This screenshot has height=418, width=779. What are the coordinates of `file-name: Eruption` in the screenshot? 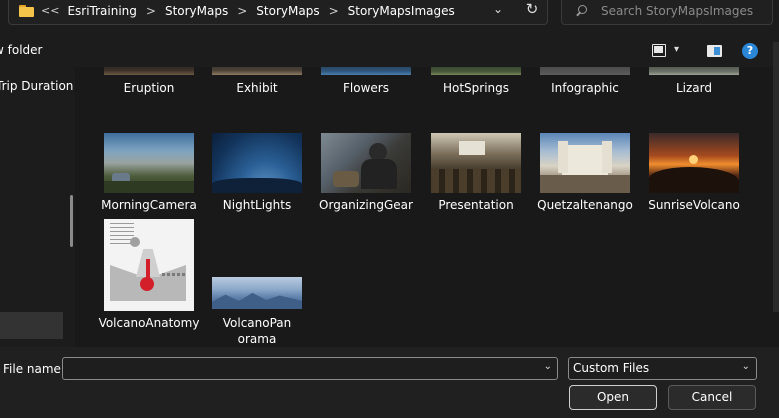 It's located at (149, 88).